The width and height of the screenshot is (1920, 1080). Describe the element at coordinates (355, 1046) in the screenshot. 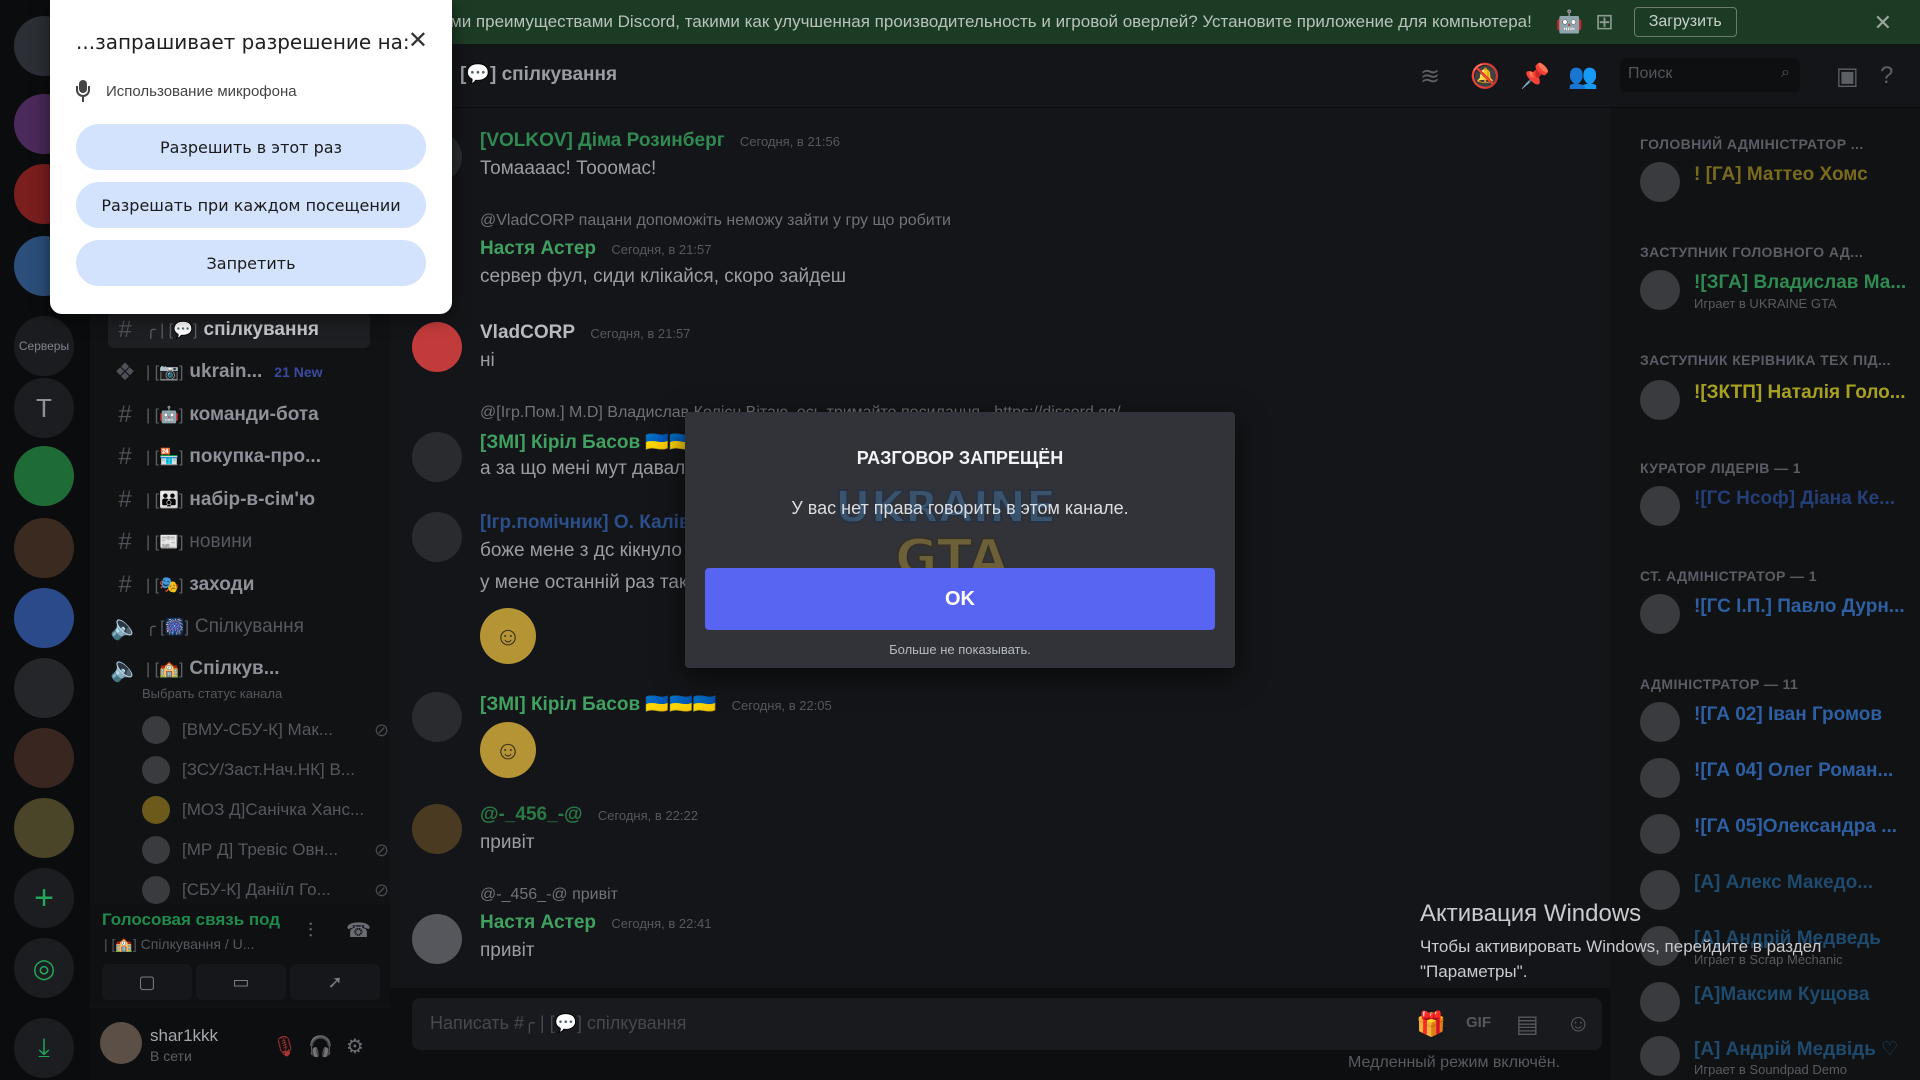

I see `gear-icon: ⚙` at that location.